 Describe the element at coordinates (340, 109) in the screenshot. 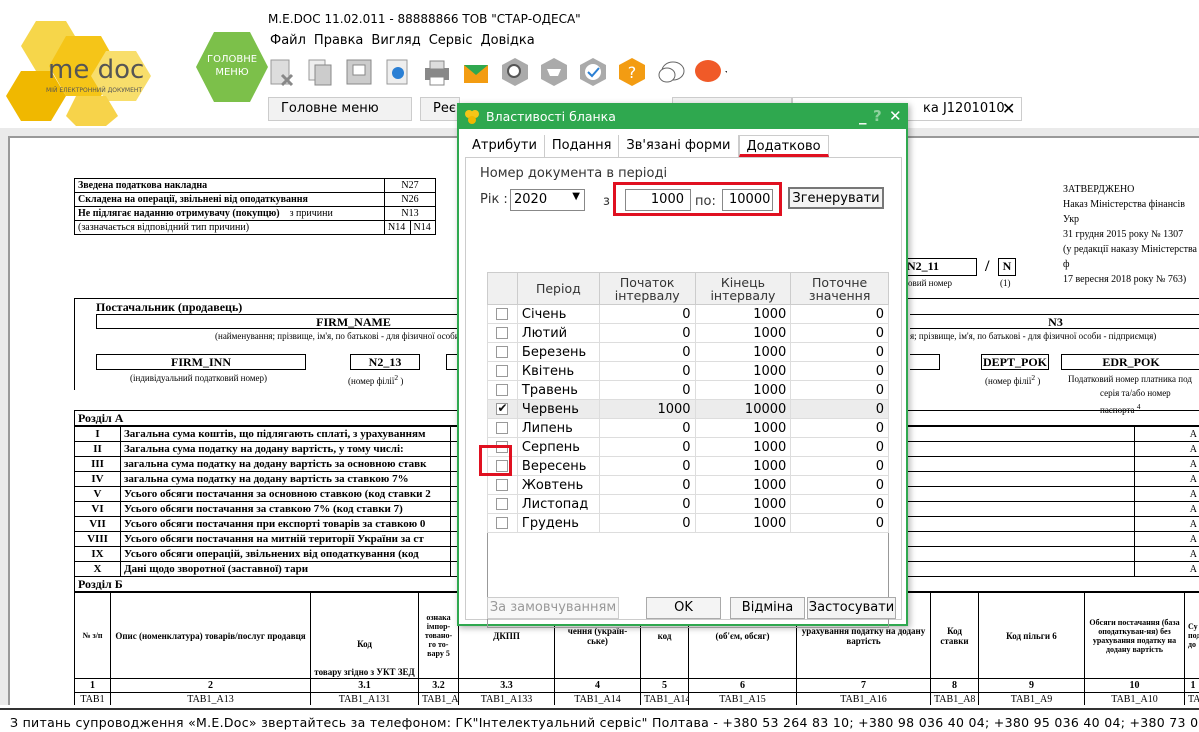

I see `tab-main-menu: Головне меню` at that location.